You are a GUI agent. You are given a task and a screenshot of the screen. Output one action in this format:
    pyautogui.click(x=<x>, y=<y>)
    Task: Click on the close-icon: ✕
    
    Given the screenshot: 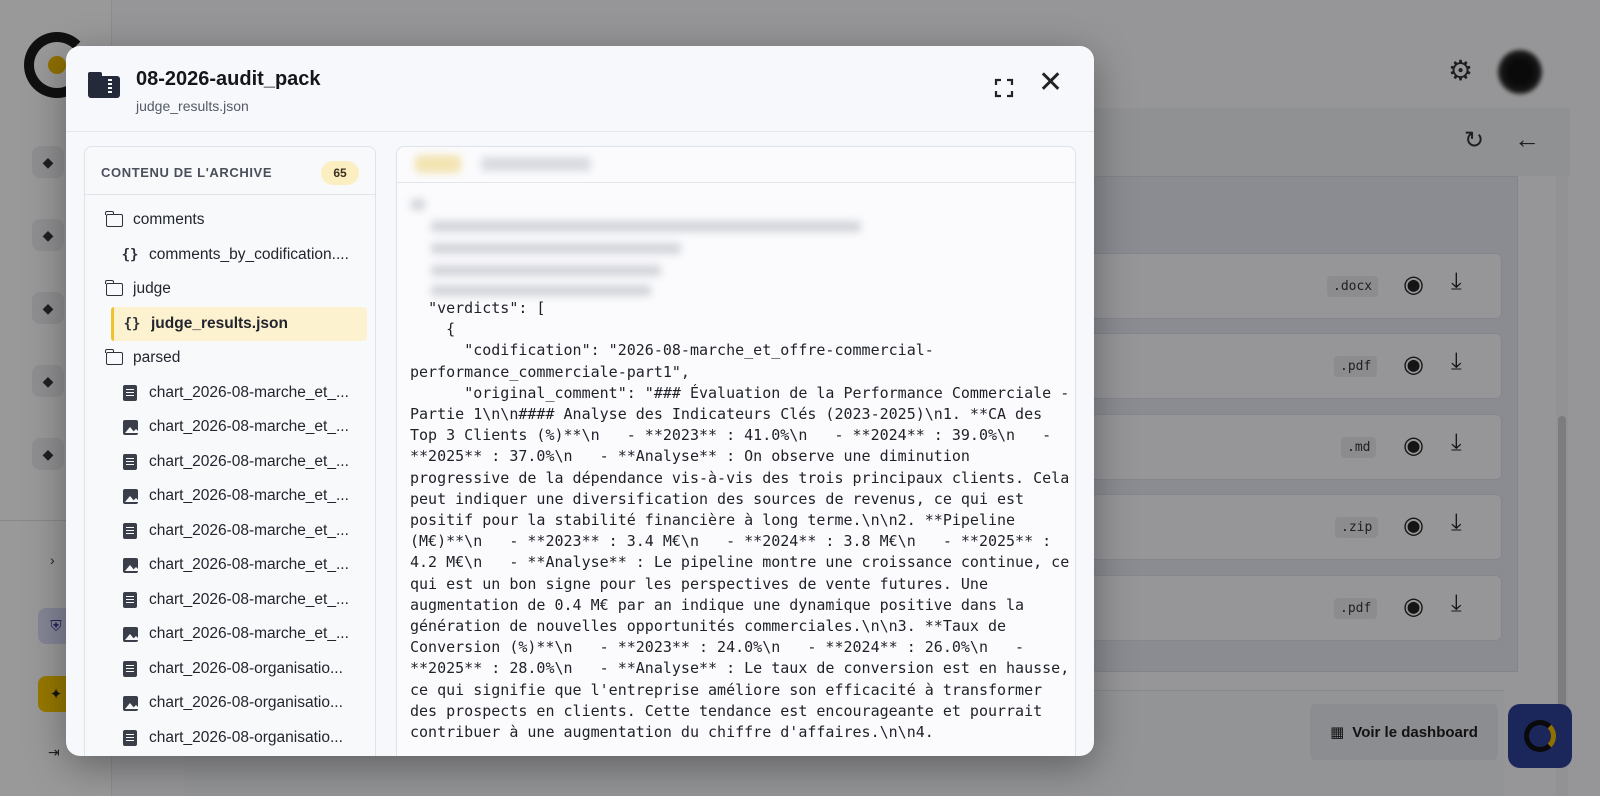 What is the action you would take?
    pyautogui.click(x=1050, y=83)
    